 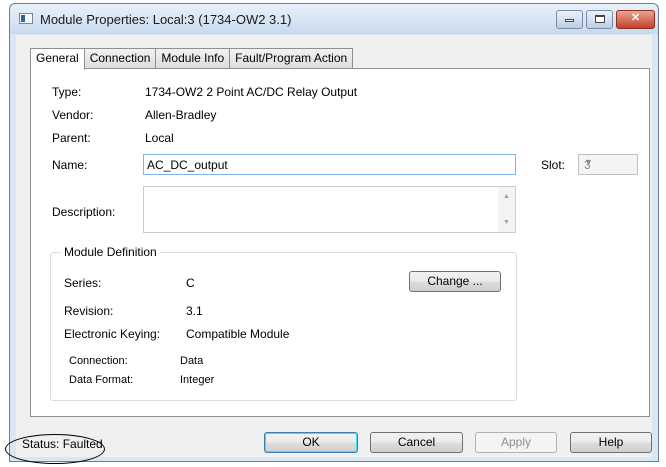 I want to click on ok-button: OK, so click(x=311, y=442).